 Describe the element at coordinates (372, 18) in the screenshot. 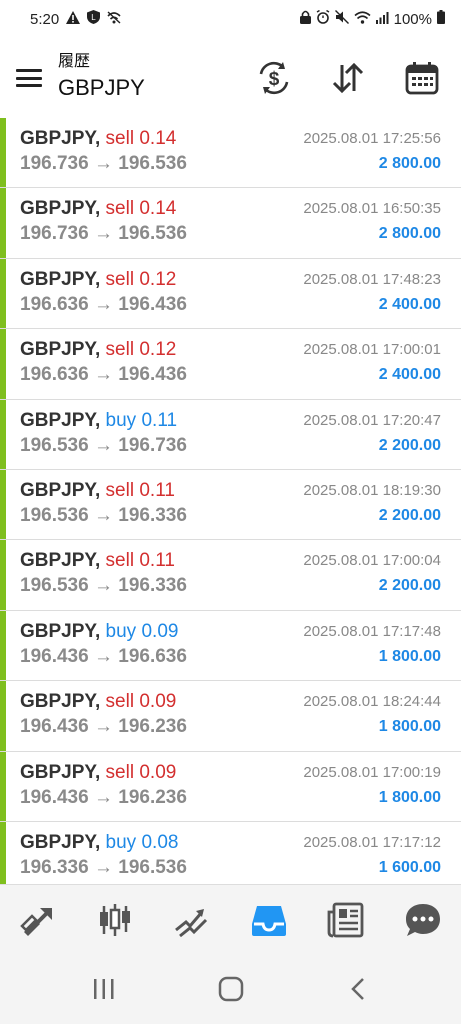

I see `status-right: 100%` at that location.